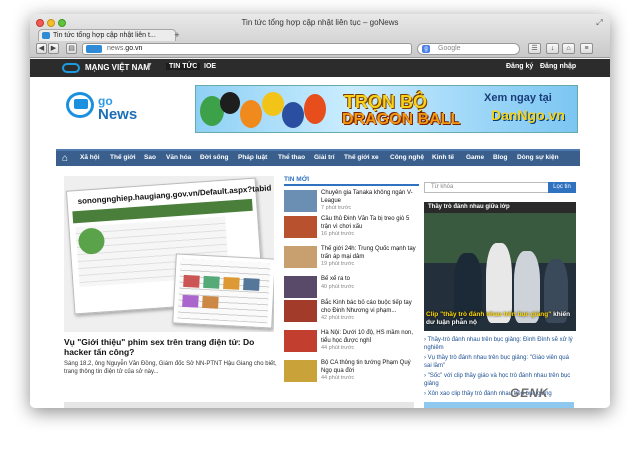 Image resolution: width=640 pixels, height=449 pixels. Describe the element at coordinates (562, 187) in the screenshot. I see `filter-news-button: Lọc tin` at that location.